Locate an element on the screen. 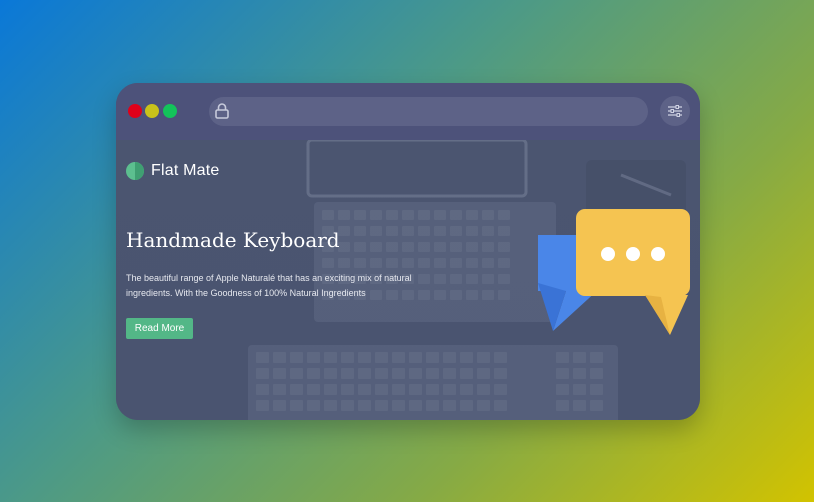 This screenshot has width=814, height=502. settings-button is located at coordinates (675, 111).